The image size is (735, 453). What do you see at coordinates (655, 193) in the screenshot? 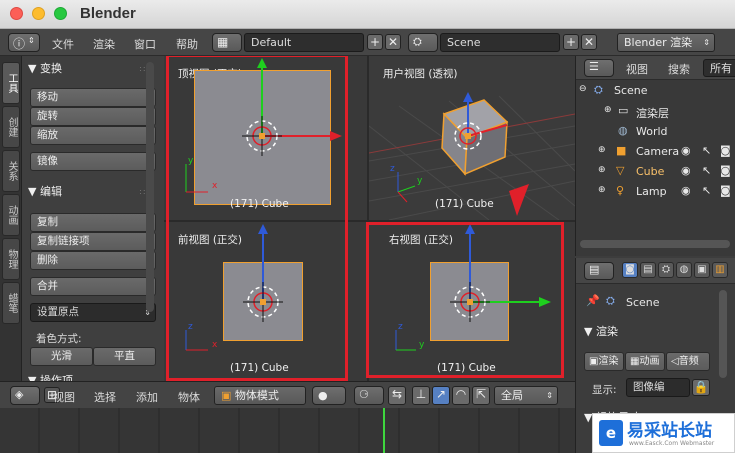
I see `outliner-item-lamp: ⊕ ♀ Lamp ◉ ↖ ◙` at bounding box center [655, 193].